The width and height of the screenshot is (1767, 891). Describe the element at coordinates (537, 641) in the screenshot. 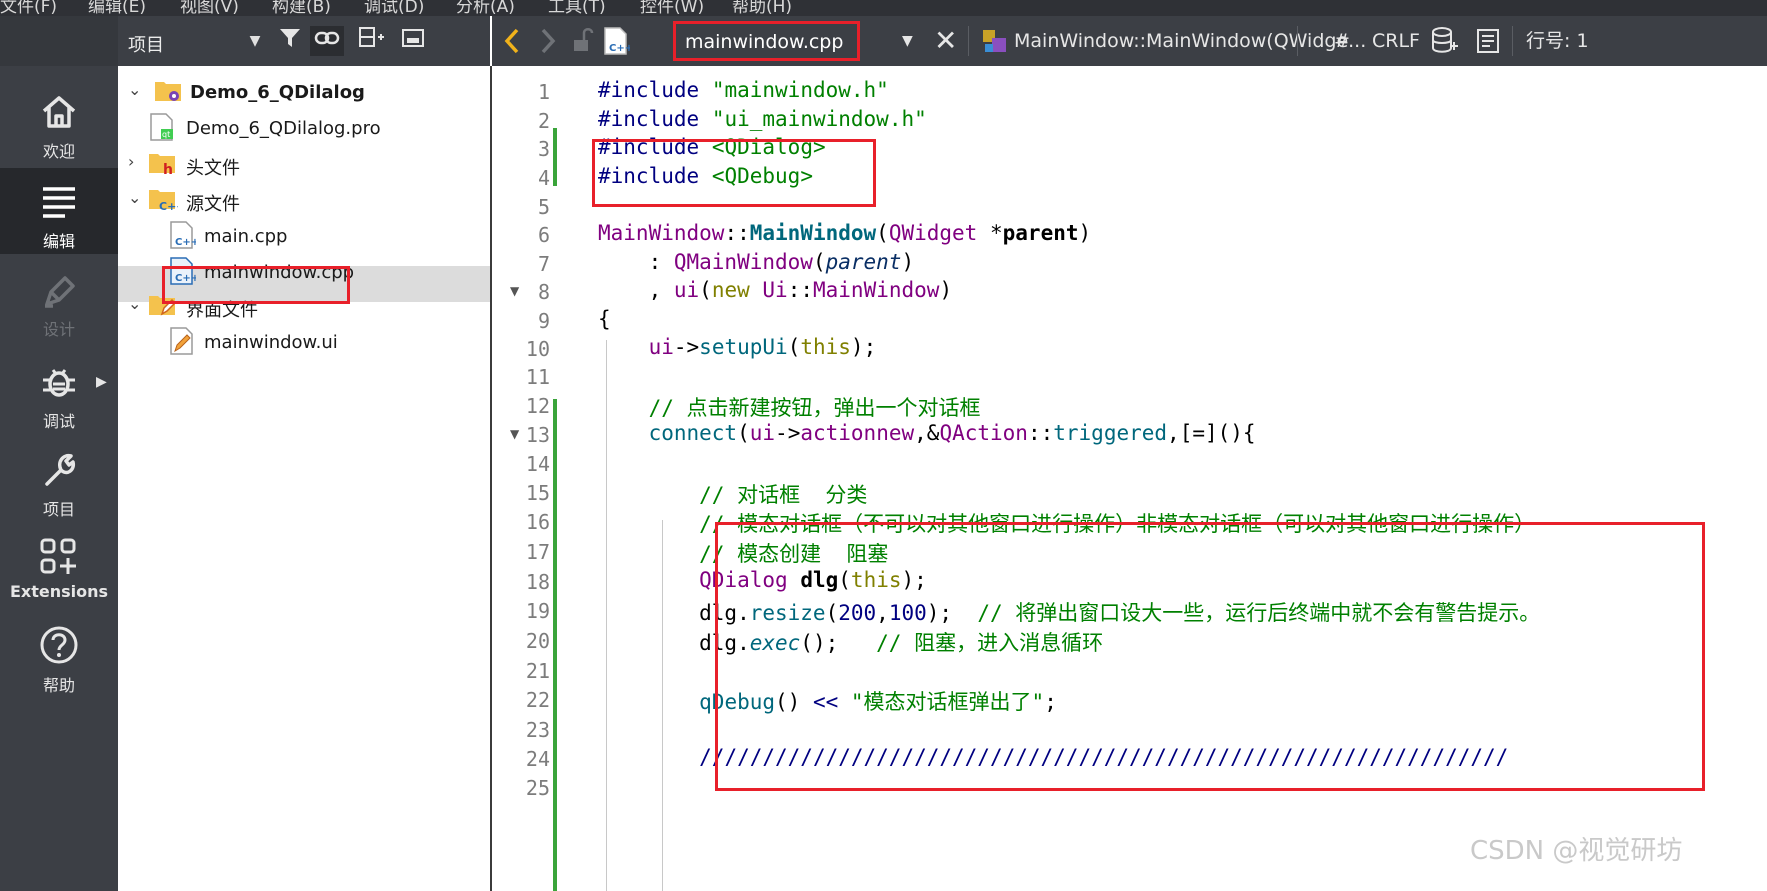

I see `line-number: 20` at that location.